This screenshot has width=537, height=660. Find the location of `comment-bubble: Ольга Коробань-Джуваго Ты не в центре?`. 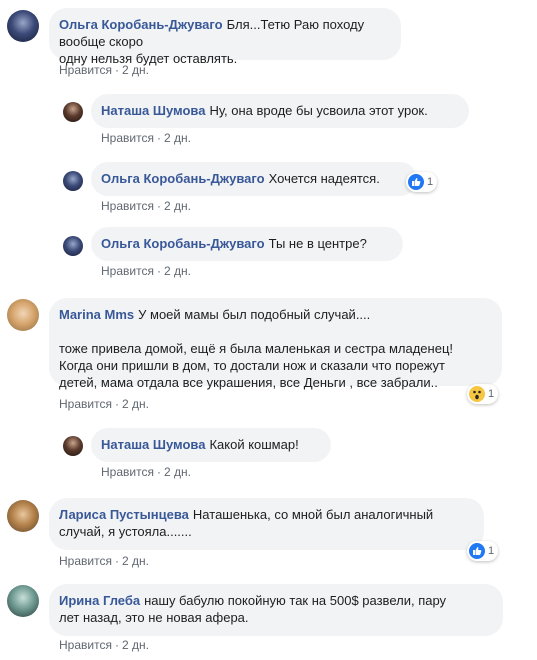

comment-bubble: Ольга Коробань-Джуваго Ты не в центре? is located at coordinates (247, 244).